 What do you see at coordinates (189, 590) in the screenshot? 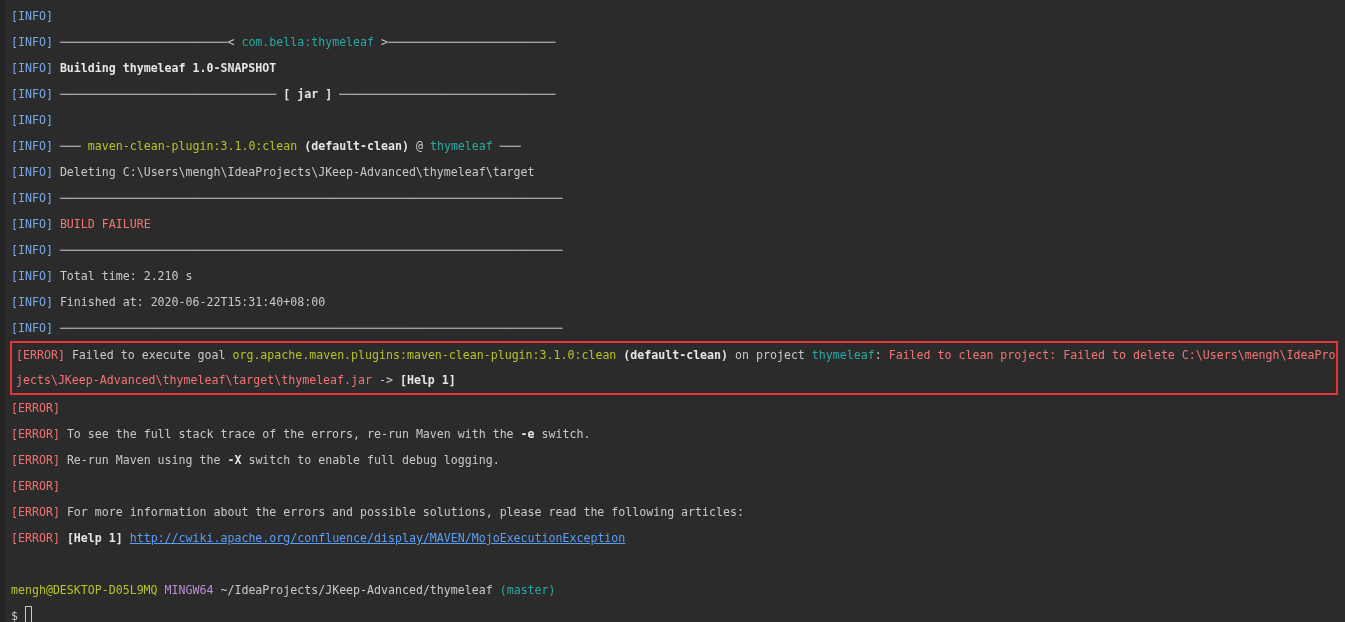
I see `log-text: MINGW64` at bounding box center [189, 590].